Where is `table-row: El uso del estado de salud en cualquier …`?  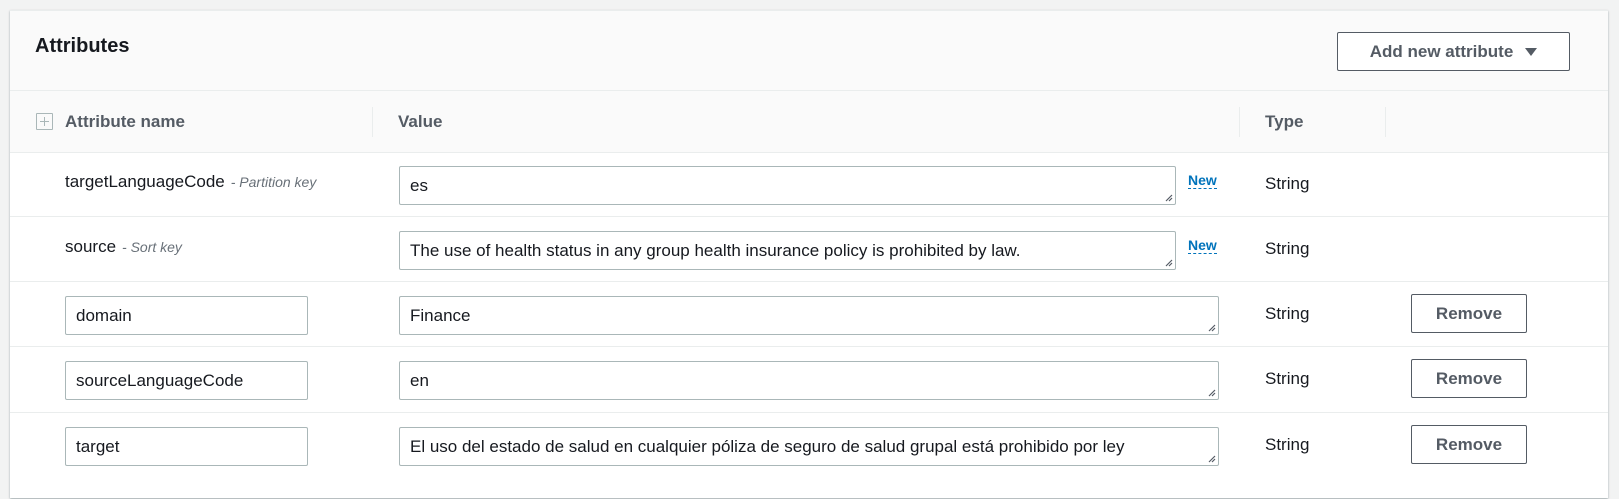 table-row: El uso del estado de salud en cualquier … is located at coordinates (809, 446).